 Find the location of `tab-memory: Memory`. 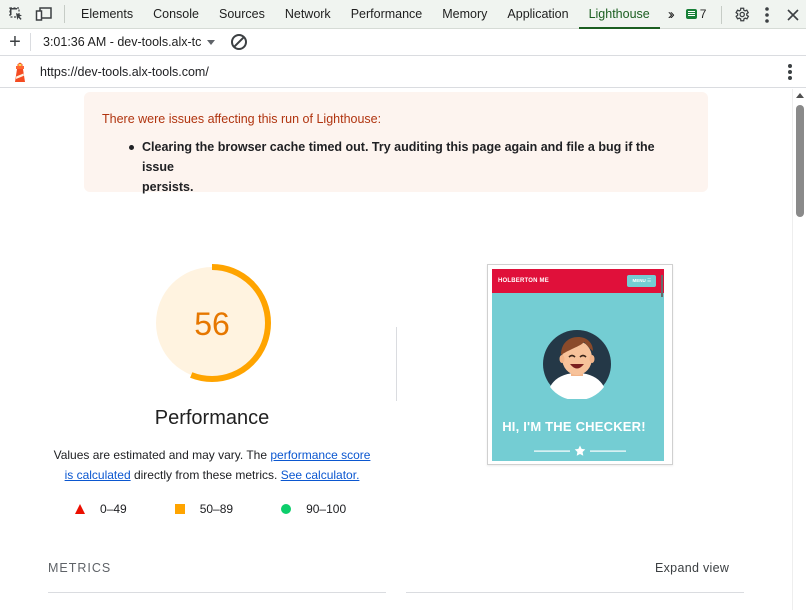

tab-memory: Memory is located at coordinates (464, 14).